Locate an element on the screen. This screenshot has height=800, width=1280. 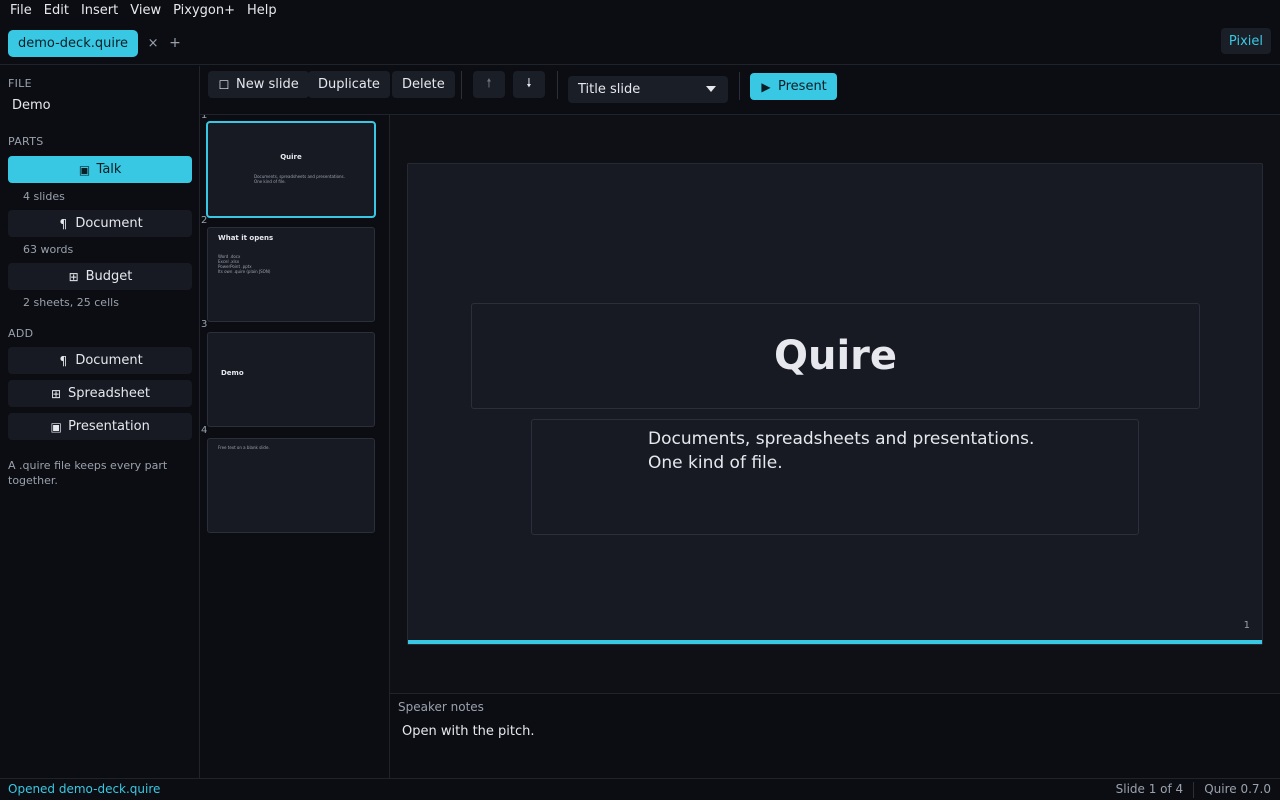
part-label: Talk is located at coordinates (109, 169).